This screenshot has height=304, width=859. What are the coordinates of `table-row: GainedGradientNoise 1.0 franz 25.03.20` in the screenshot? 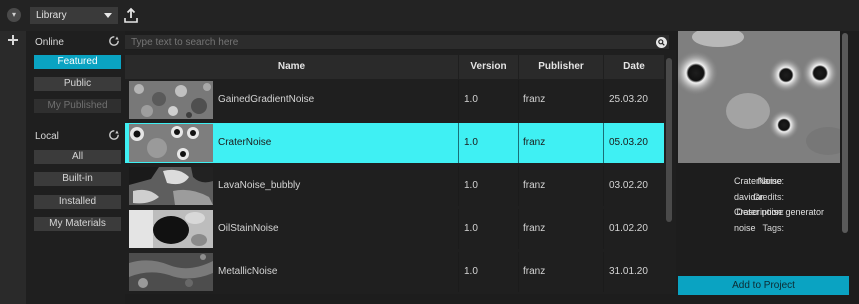 It's located at (394, 100).